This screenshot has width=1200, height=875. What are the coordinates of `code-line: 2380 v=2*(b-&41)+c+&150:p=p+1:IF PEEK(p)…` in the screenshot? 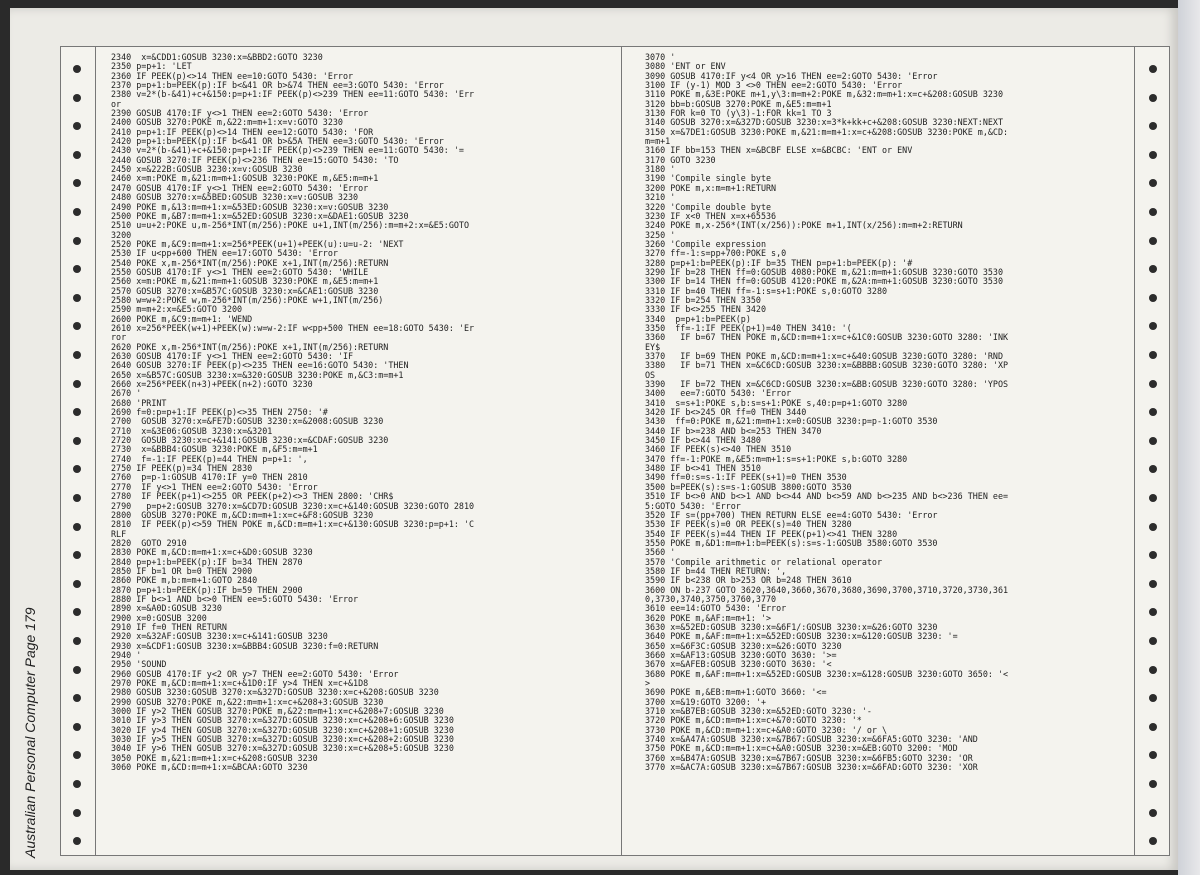 It's located at (293, 94).